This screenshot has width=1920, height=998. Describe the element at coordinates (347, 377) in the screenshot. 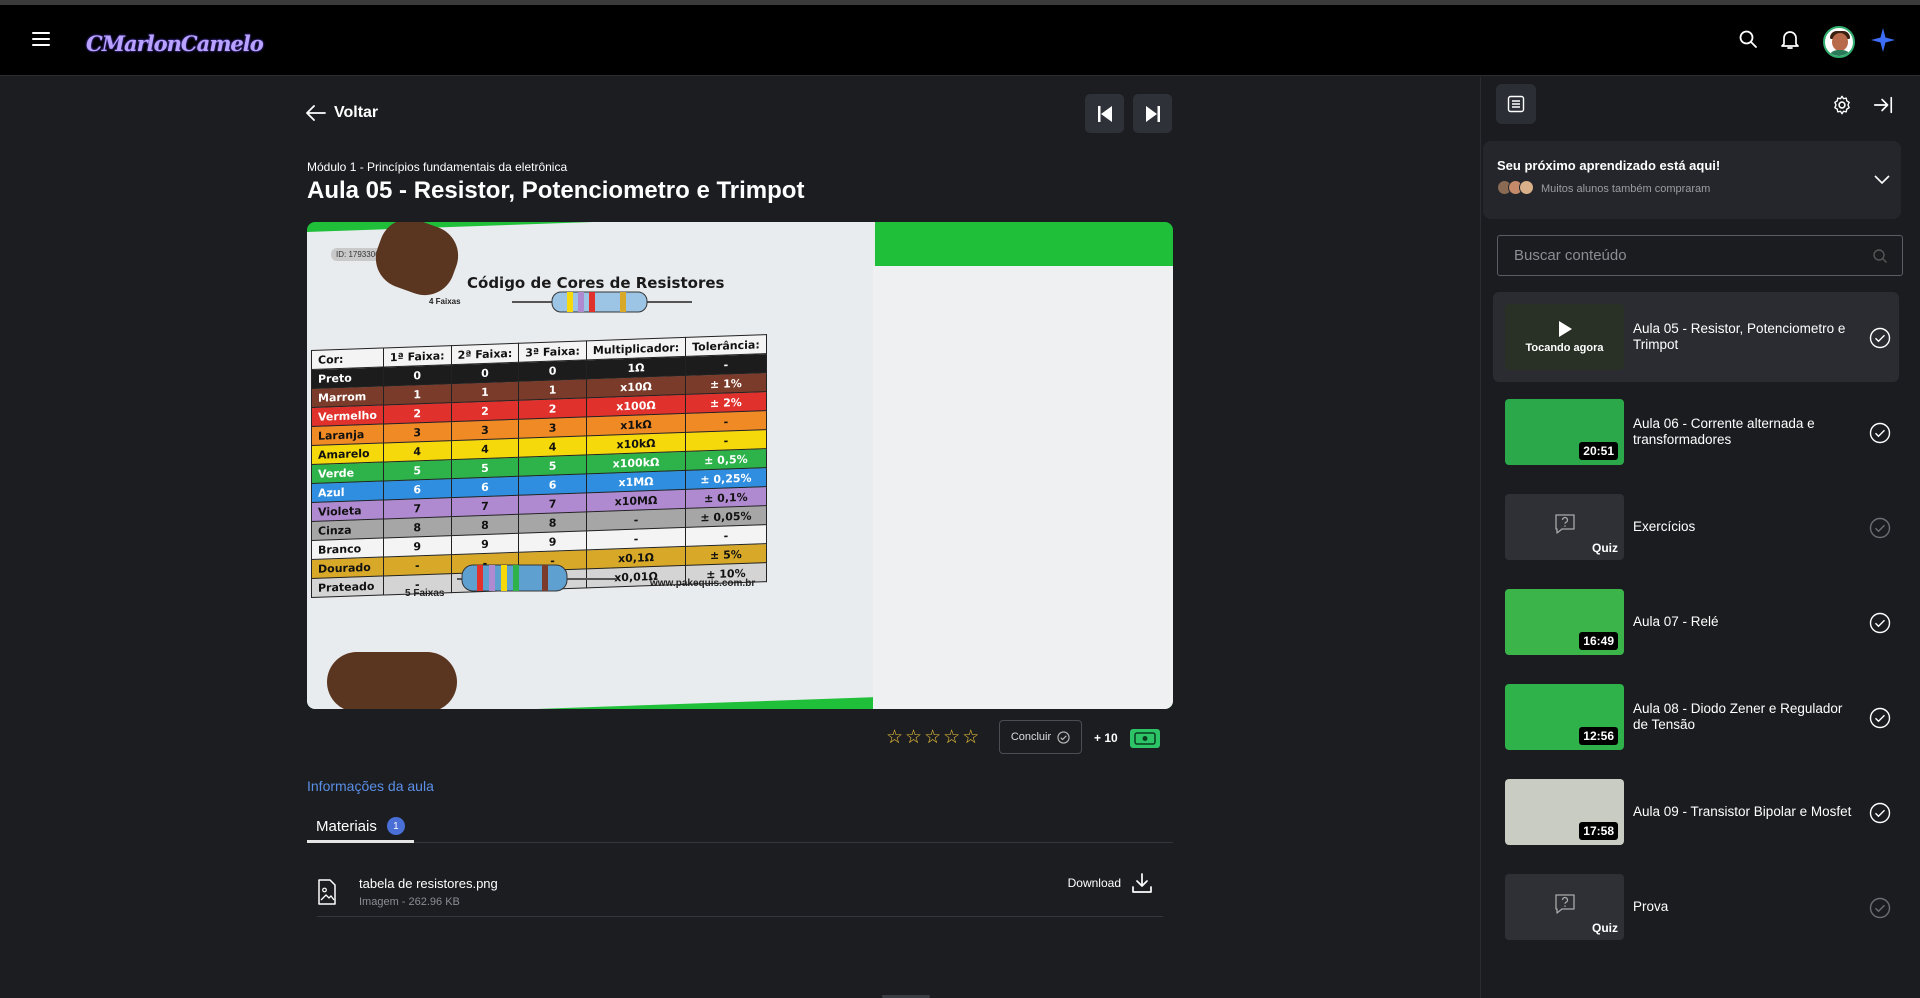

I see `table-cell: Preto` at that location.